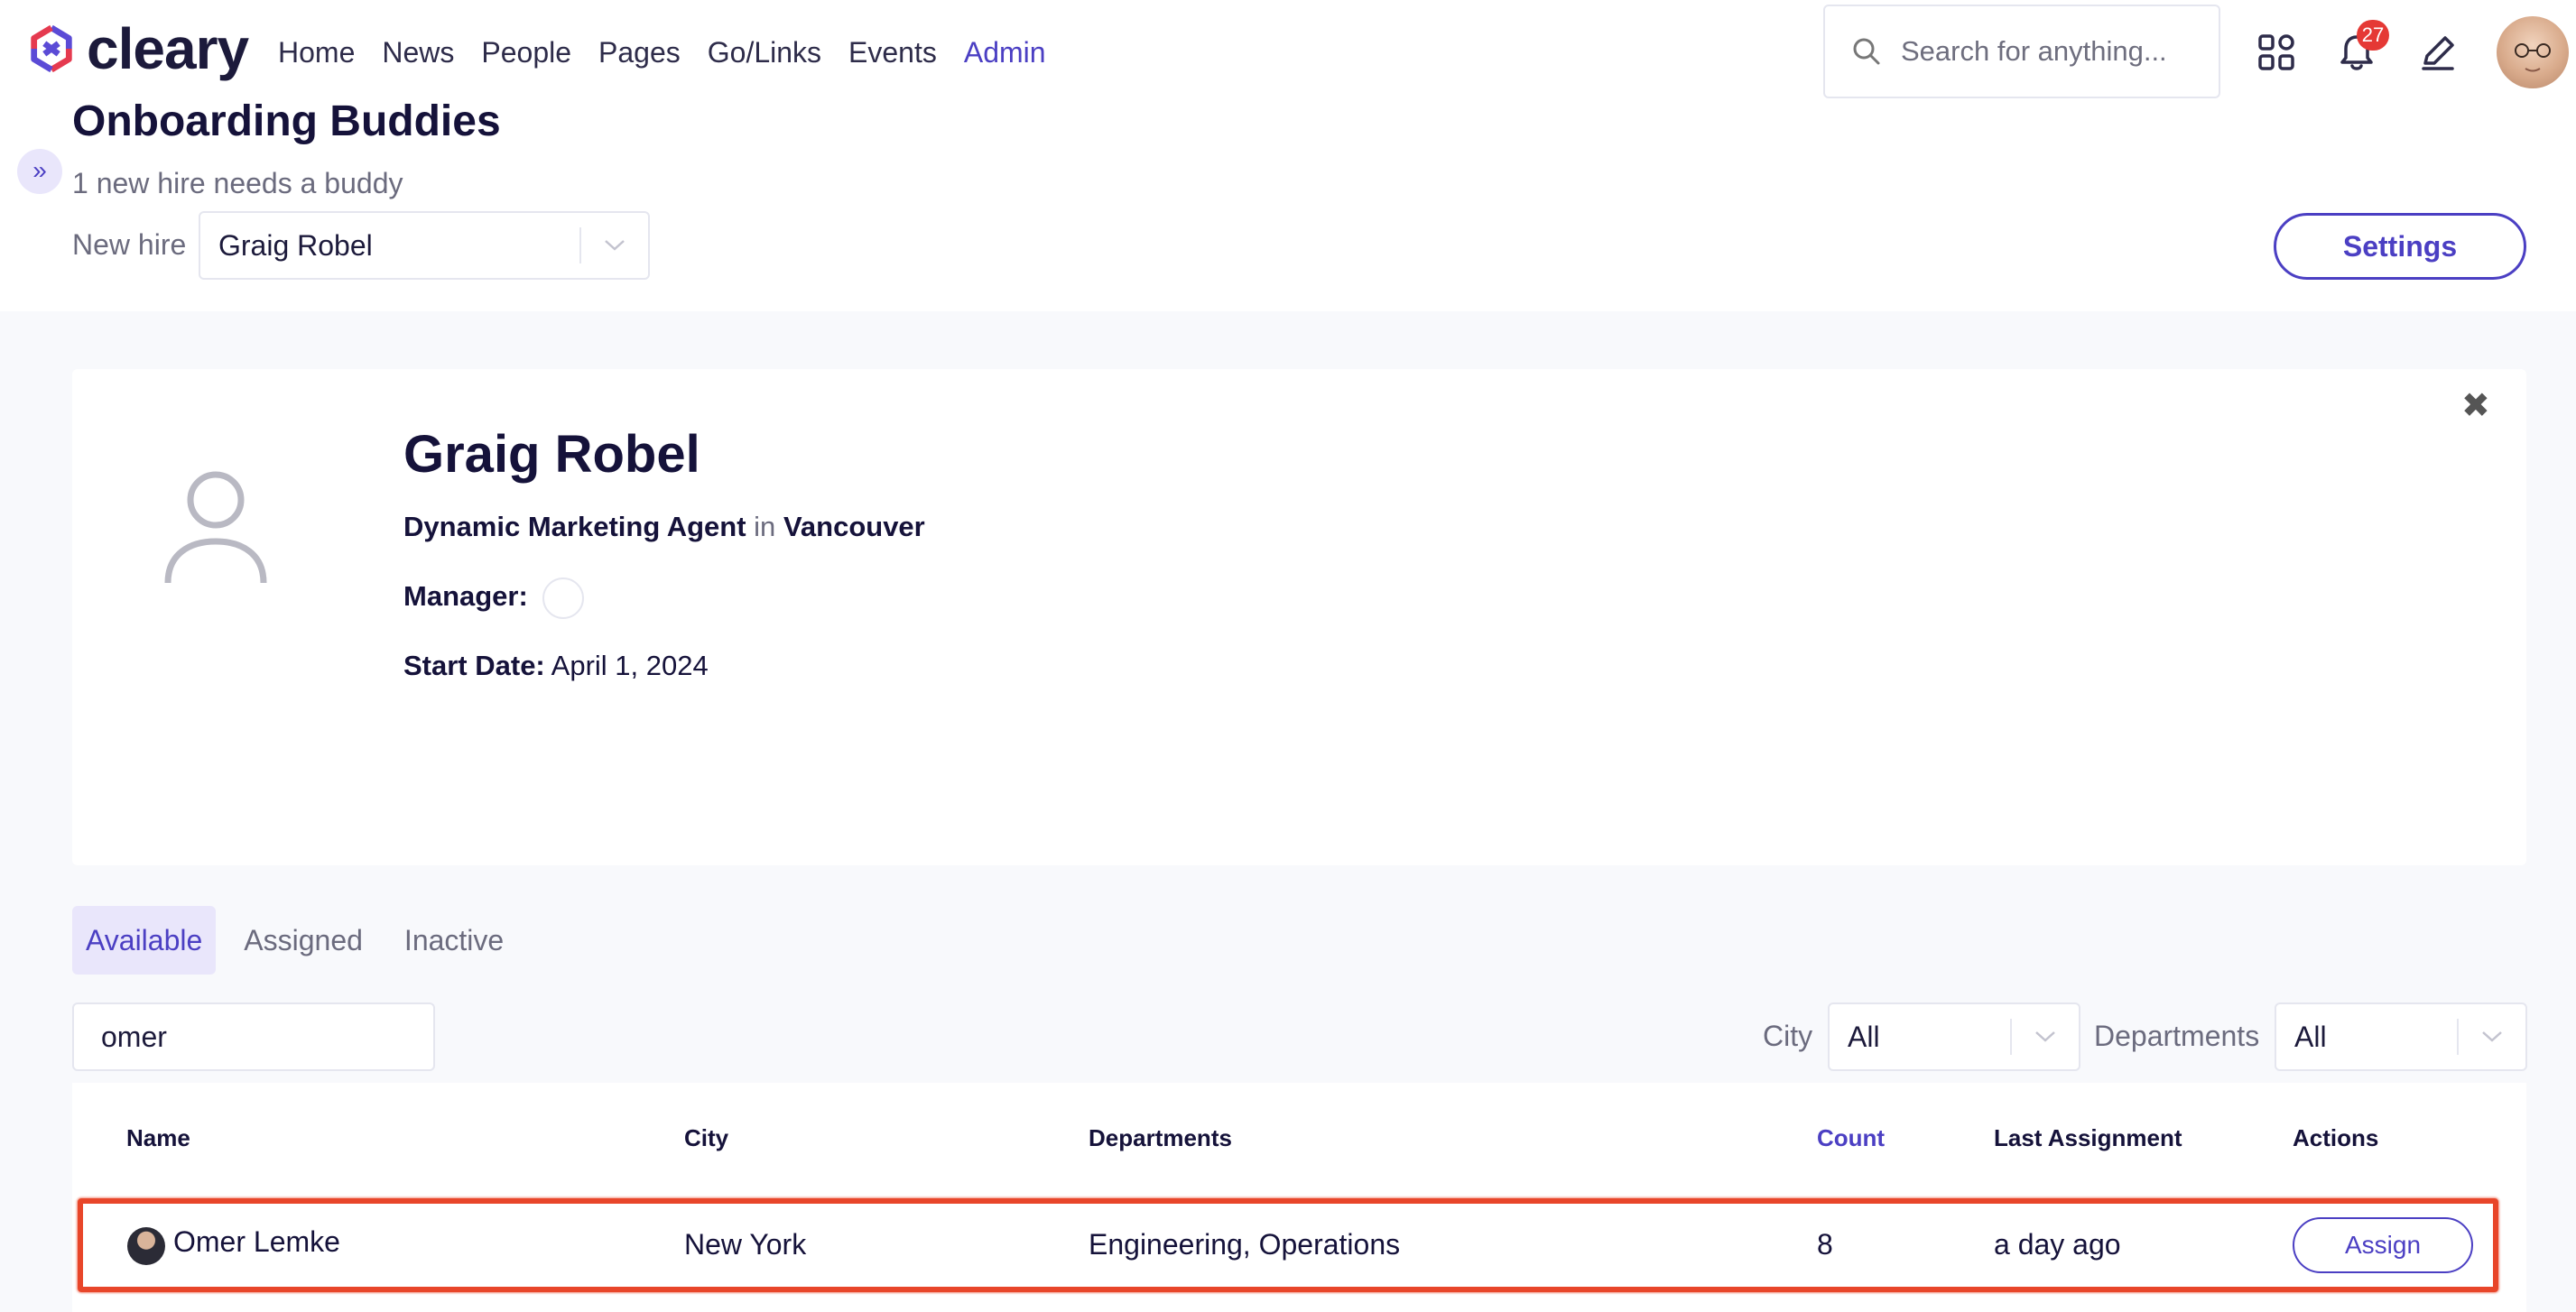 The image size is (2576, 1312). I want to click on nav-news: News, so click(418, 52).